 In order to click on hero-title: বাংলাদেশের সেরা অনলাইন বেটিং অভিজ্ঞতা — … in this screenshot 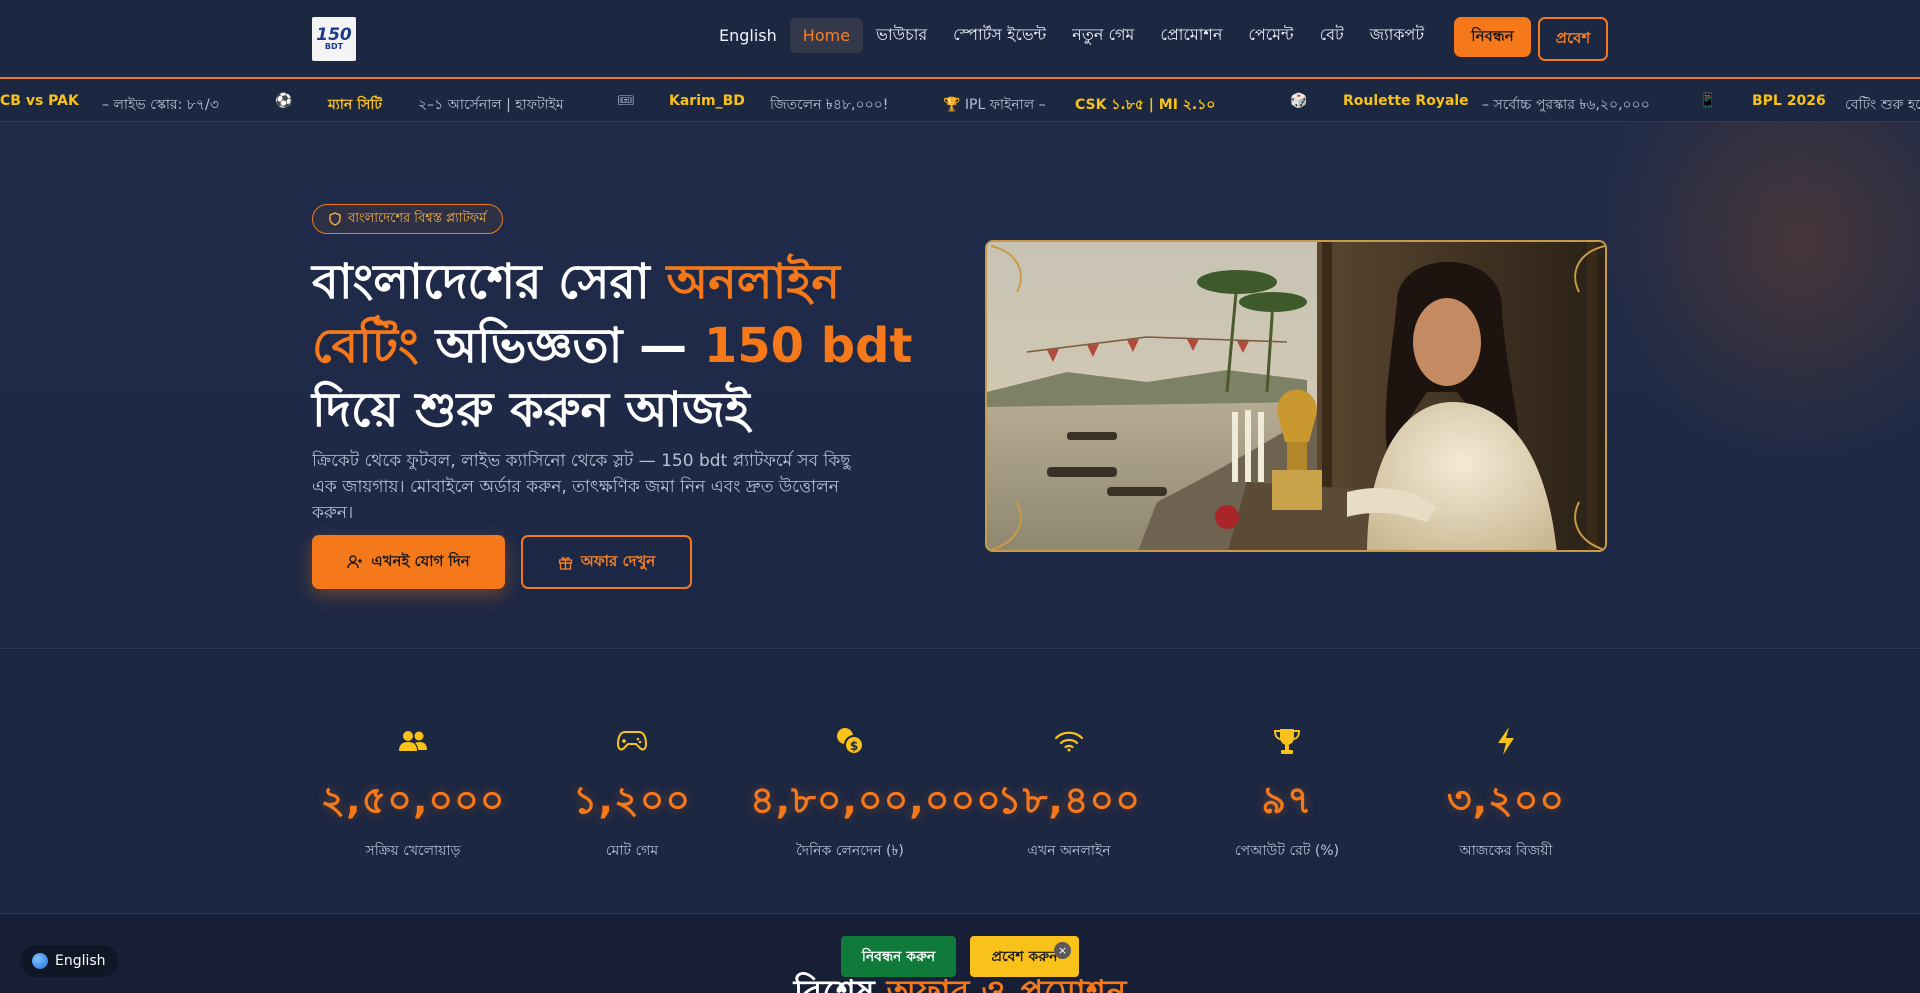, I will do `click(622, 346)`.